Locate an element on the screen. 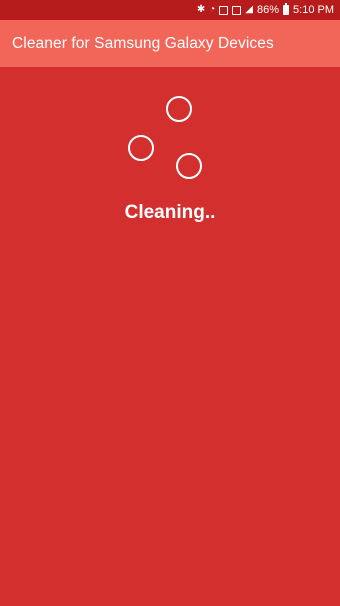 The width and height of the screenshot is (340, 606). battery-icon is located at coordinates (286, 9).